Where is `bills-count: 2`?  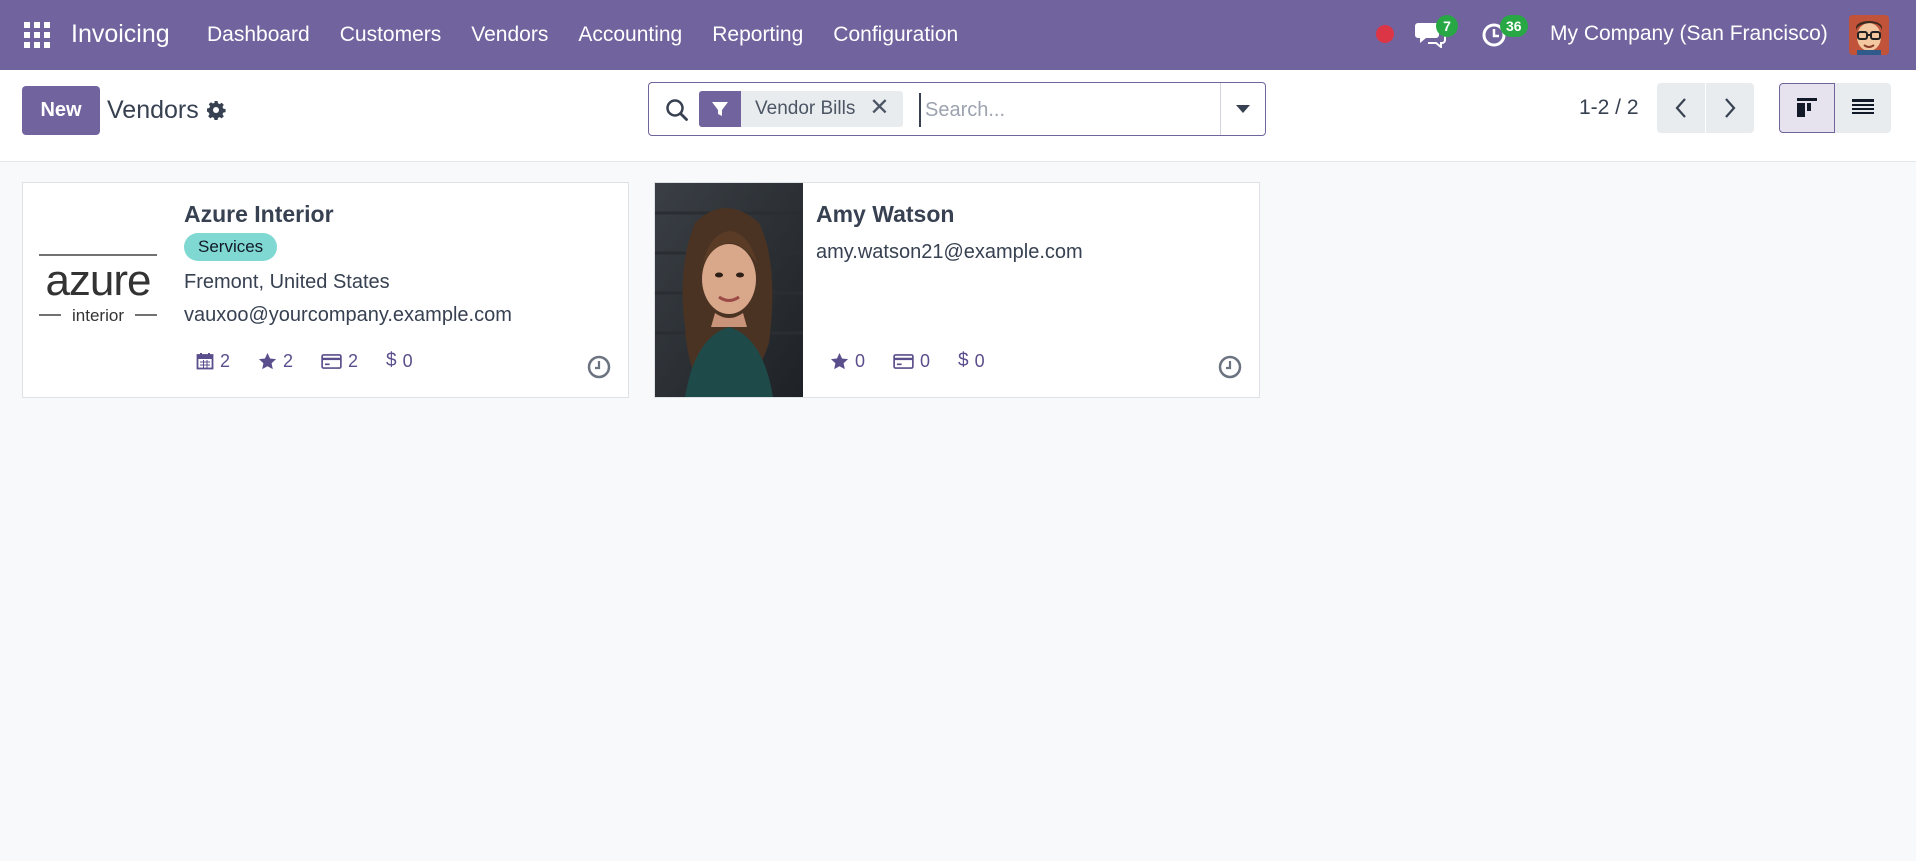
bills-count: 2 is located at coordinates (353, 360).